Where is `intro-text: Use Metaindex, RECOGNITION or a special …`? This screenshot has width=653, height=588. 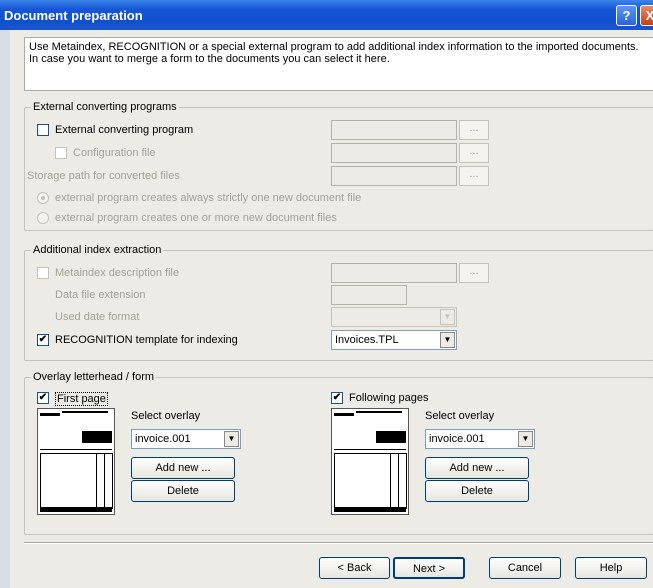 intro-text: Use Metaindex, RECOGNITION or a special … is located at coordinates (338, 64).